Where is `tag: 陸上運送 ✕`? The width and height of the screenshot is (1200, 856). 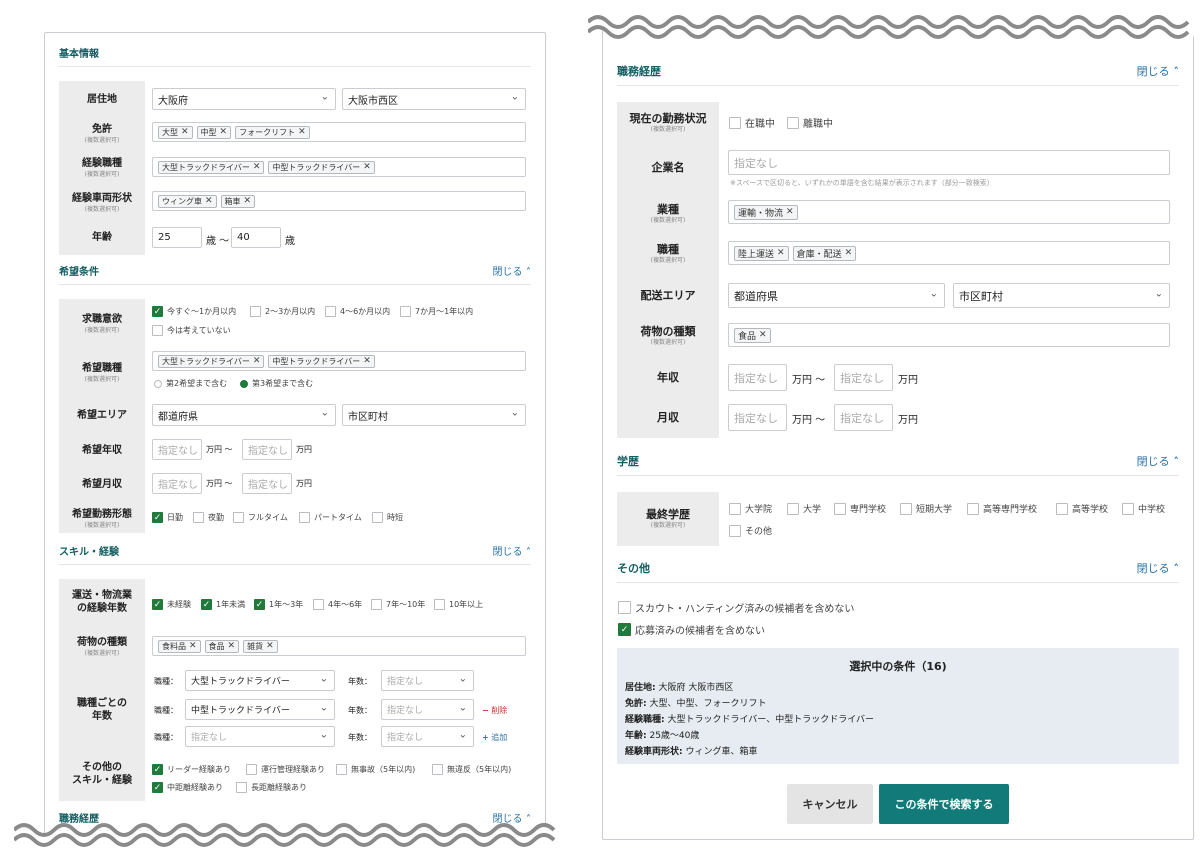 tag: 陸上運送 ✕ is located at coordinates (761, 253).